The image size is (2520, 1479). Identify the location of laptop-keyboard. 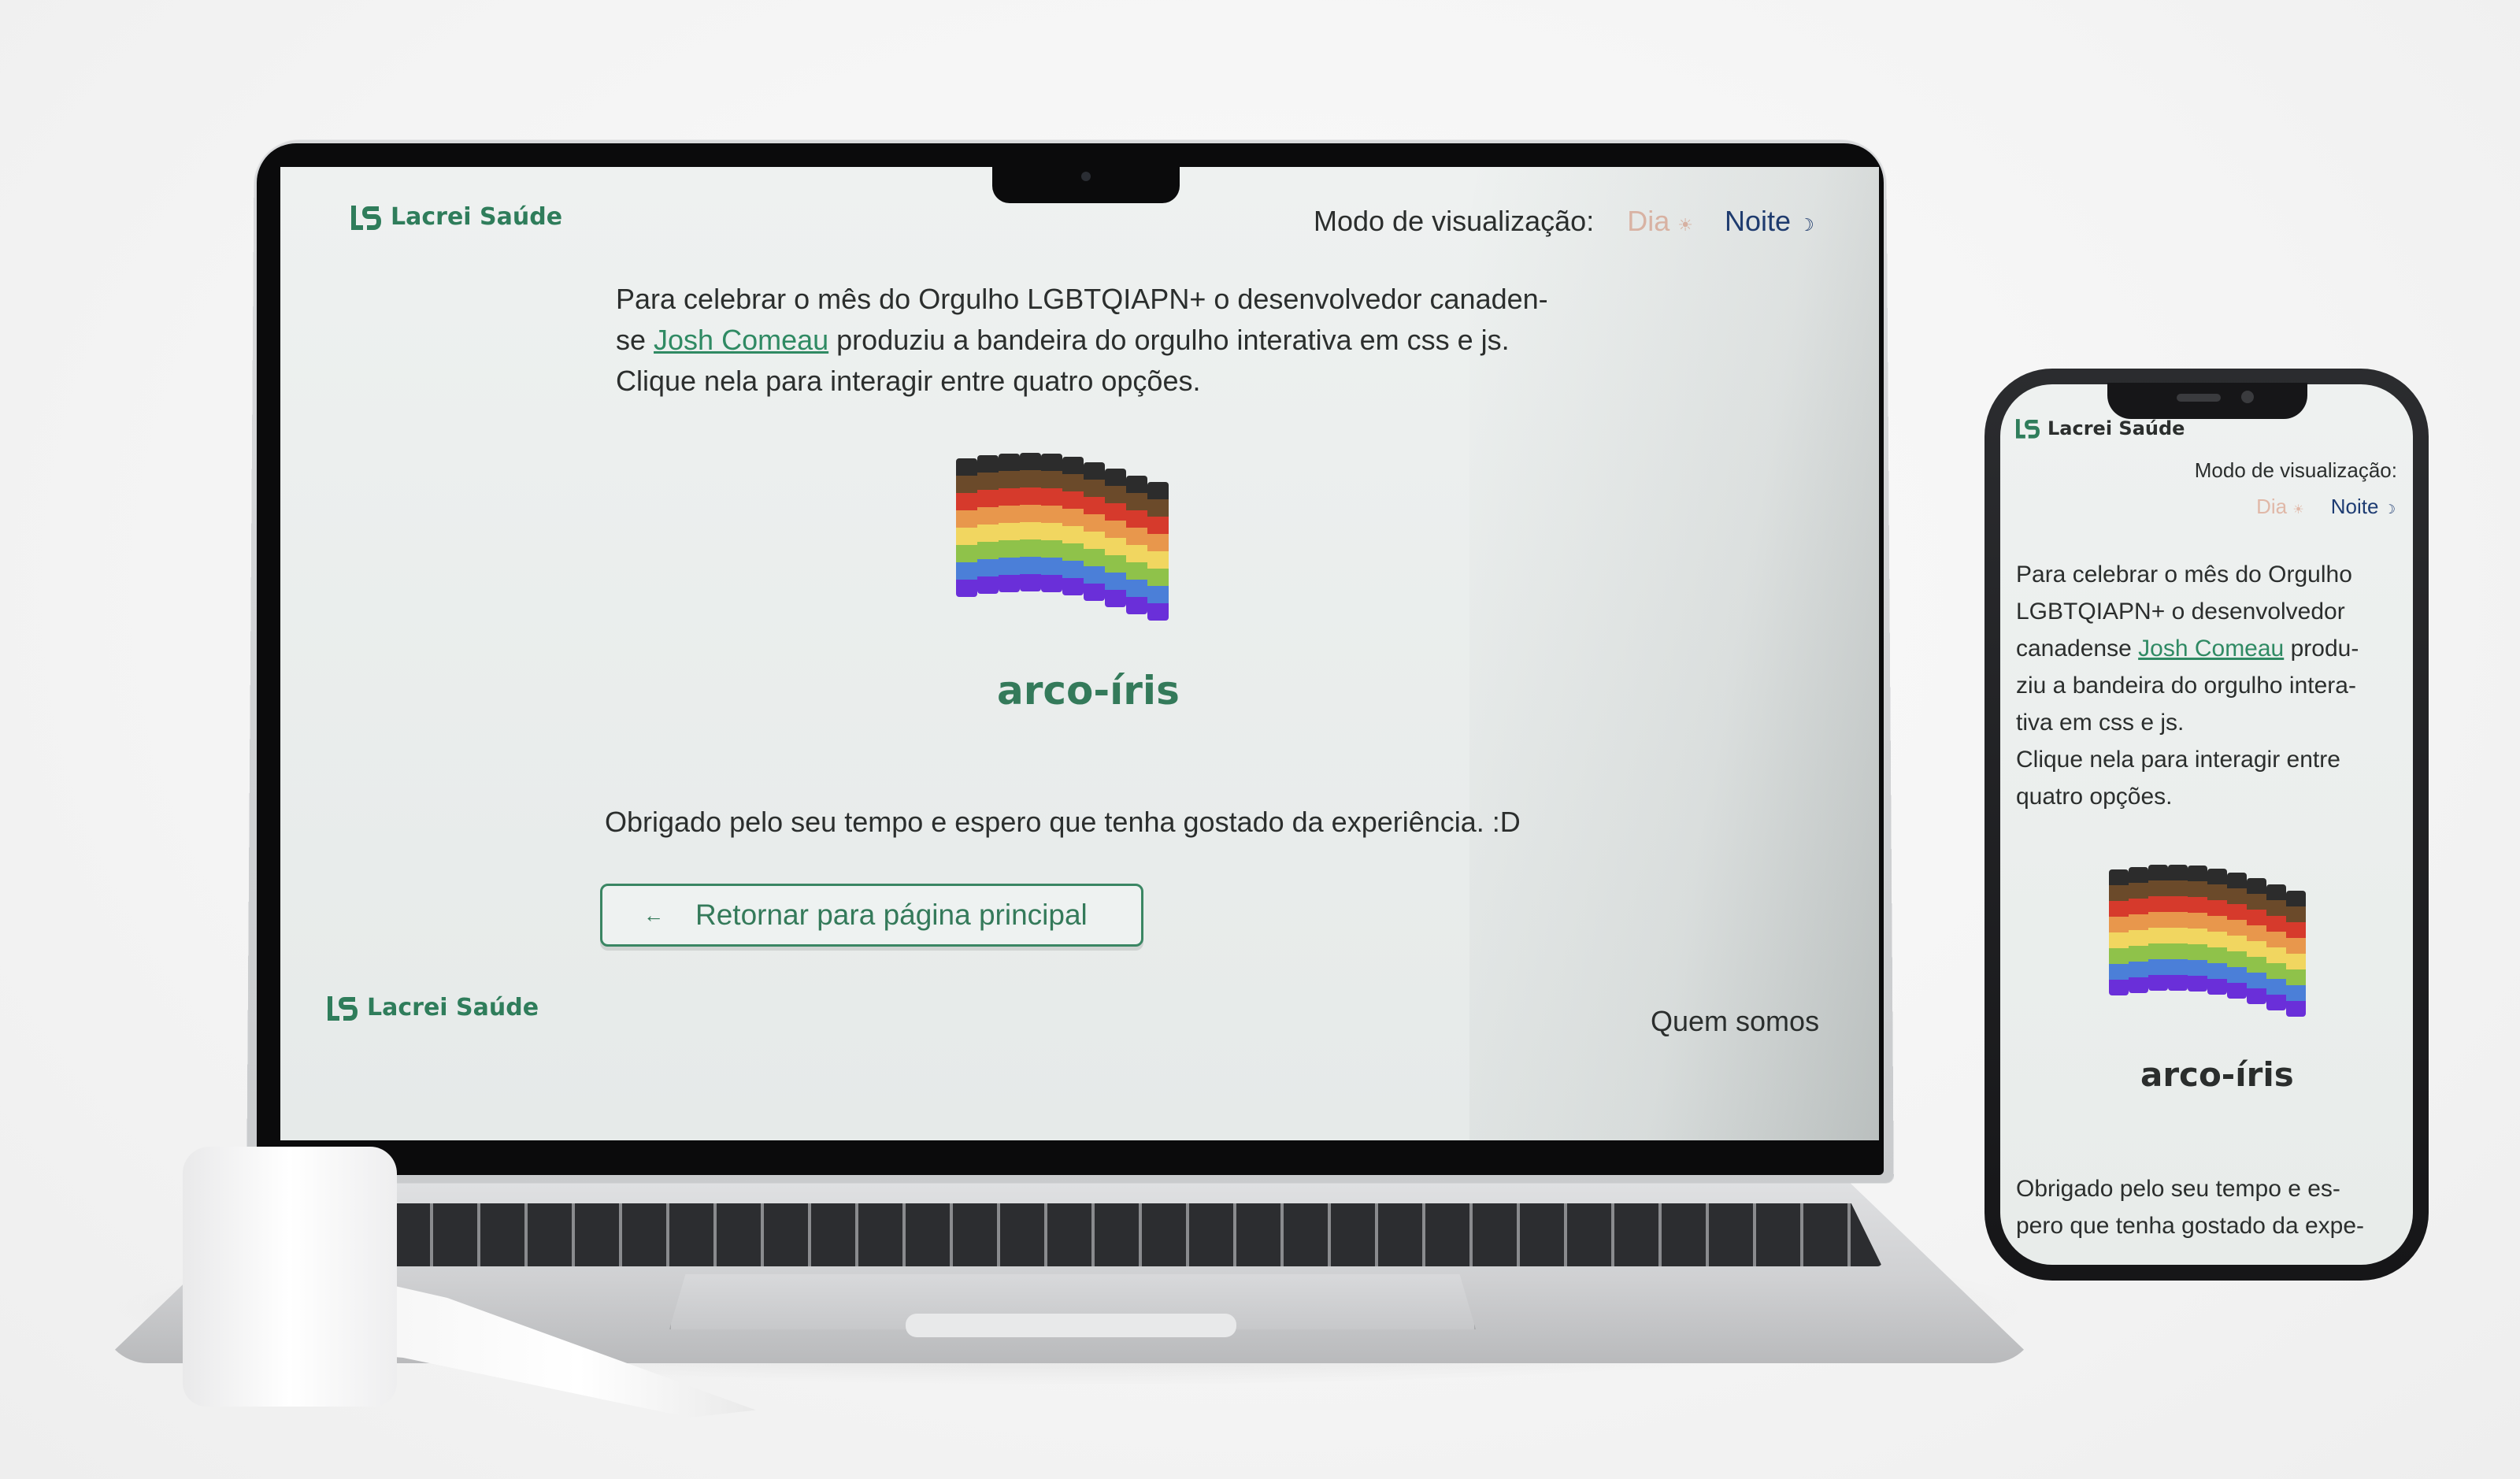
(1110, 1234).